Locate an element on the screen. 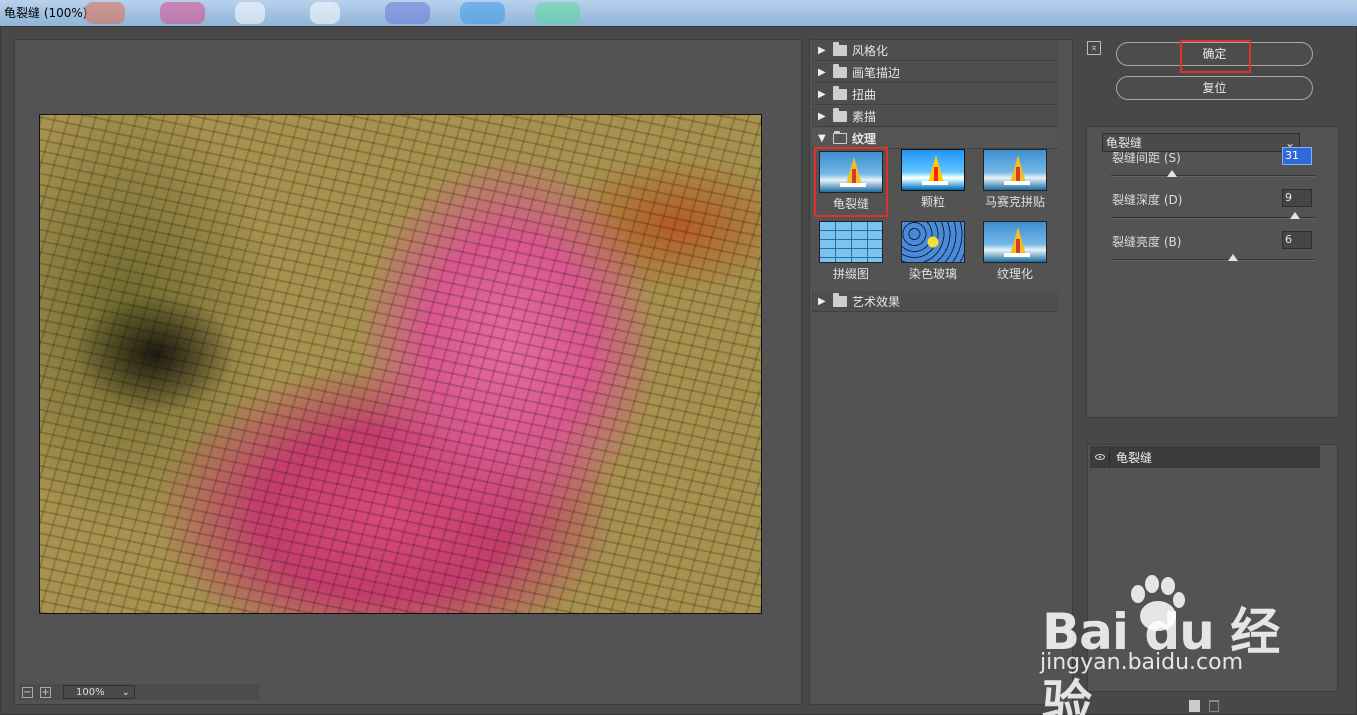  zoom-value: 100% is located at coordinates (90, 692).